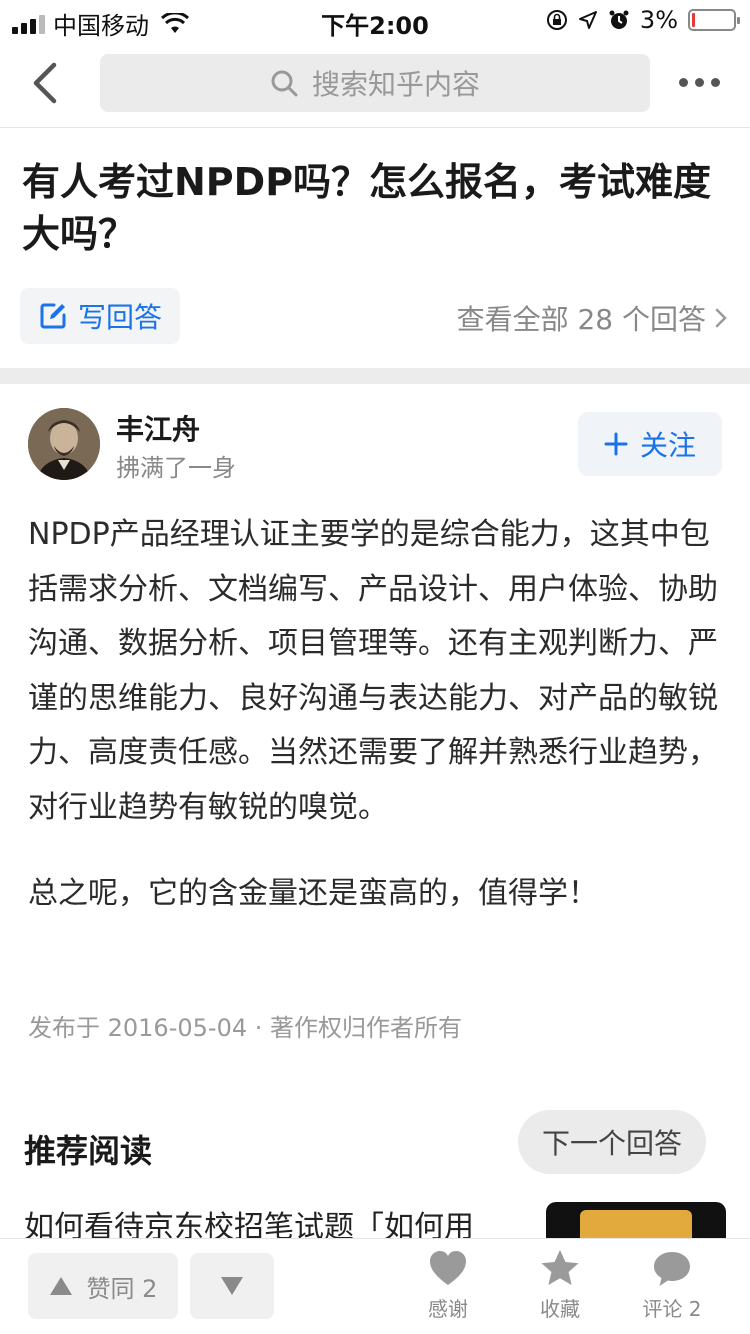  I want to click on thanks-label: 感谢, so click(448, 1309).